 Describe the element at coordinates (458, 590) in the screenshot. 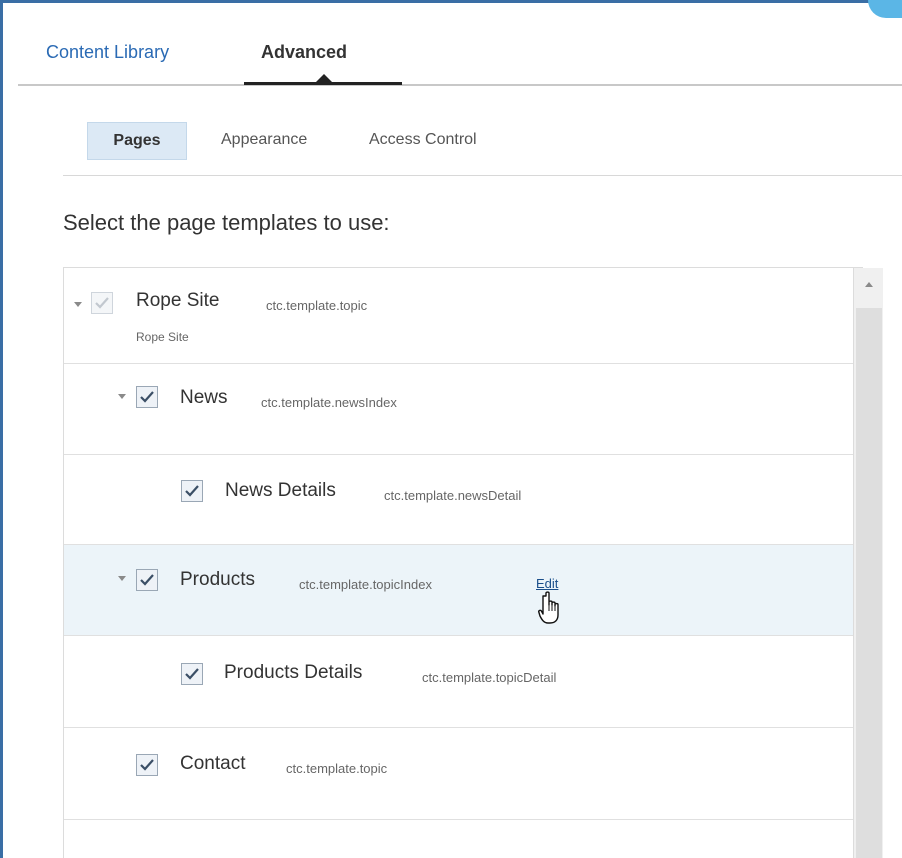

I see `tree-row-products: Products ctc.template.topicIndex Edit` at that location.